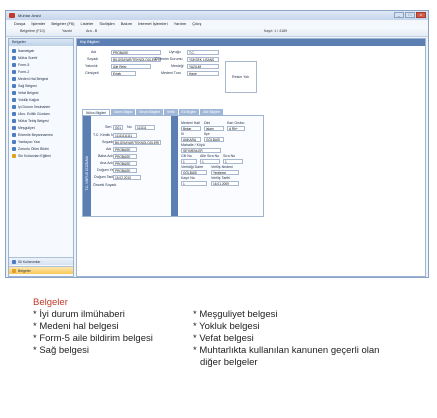 The image size is (437, 418). Describe the element at coordinates (32, 31) in the screenshot. I see `toolbar-belgeler-button: Belgelere (F10)` at that location.